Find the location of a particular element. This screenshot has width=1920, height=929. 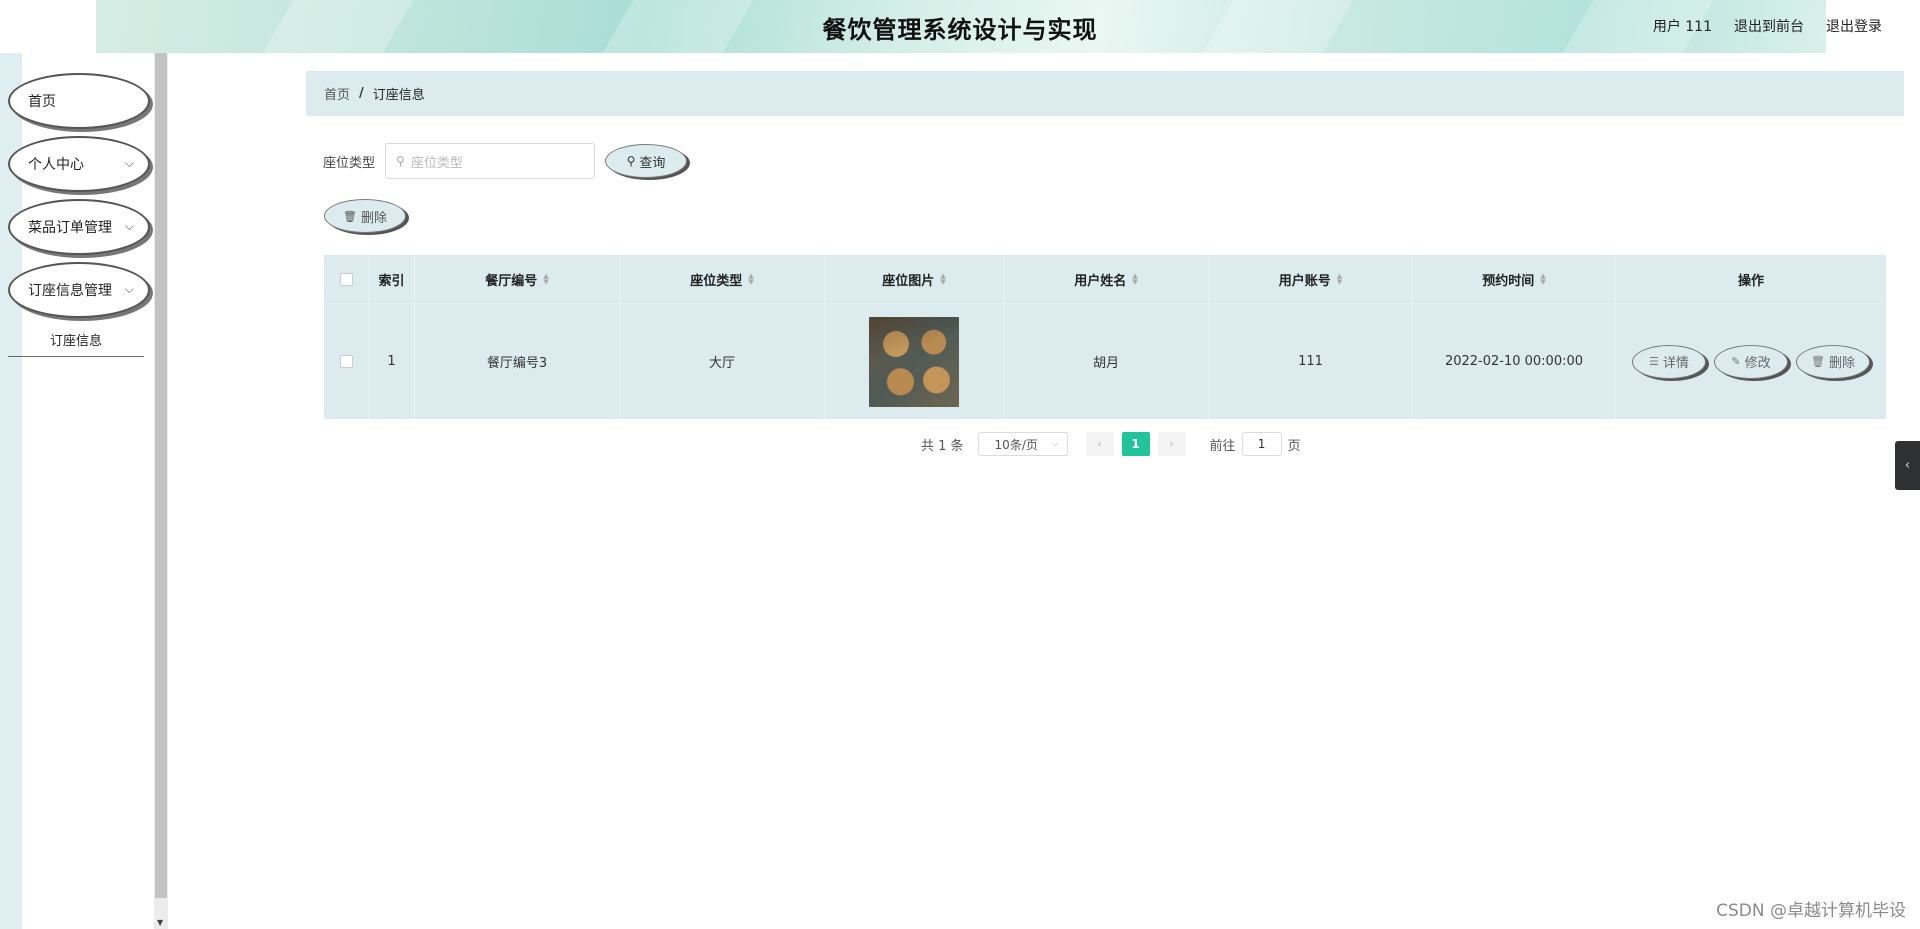

breadcrumb-home-link: 首页 is located at coordinates (337, 93).